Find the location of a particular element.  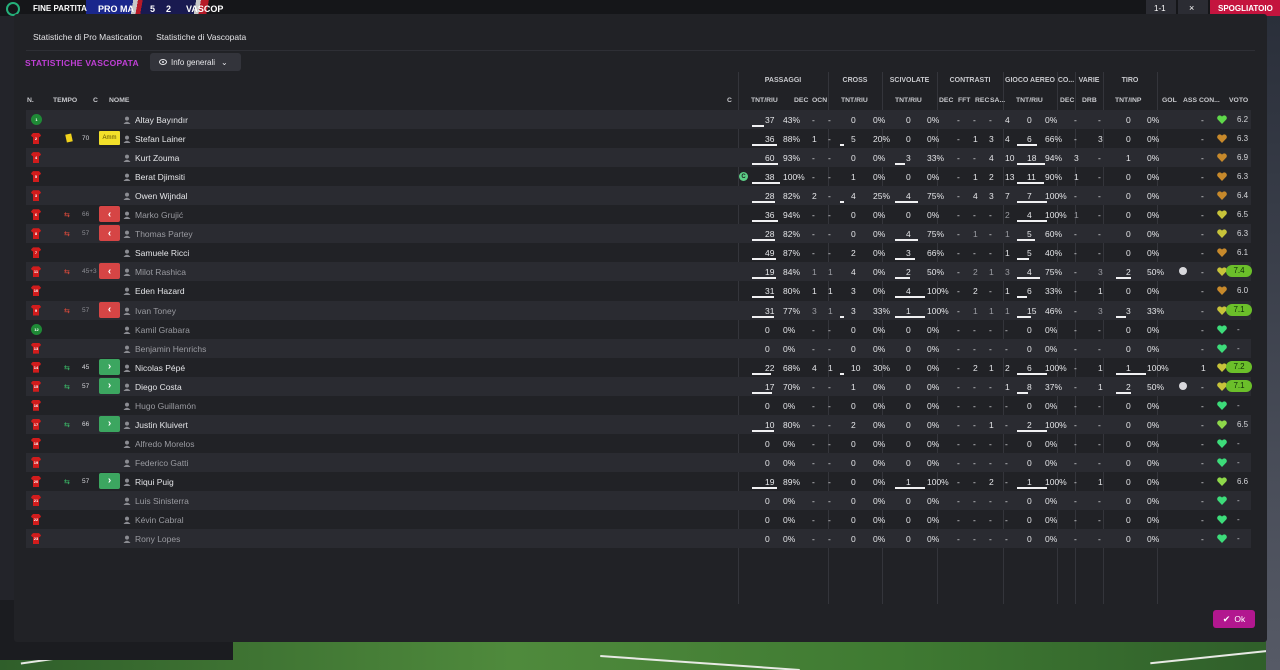

col-con-rec: REC is located at coordinates (982, 100).